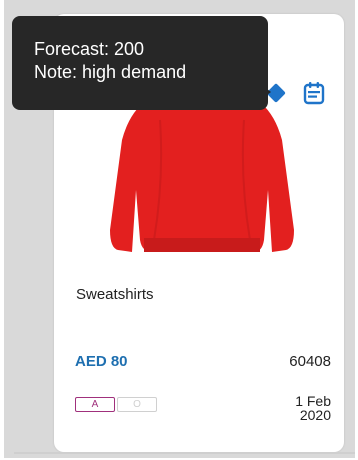 The width and height of the screenshot is (358, 460). I want to click on calendar-button, so click(314, 93).